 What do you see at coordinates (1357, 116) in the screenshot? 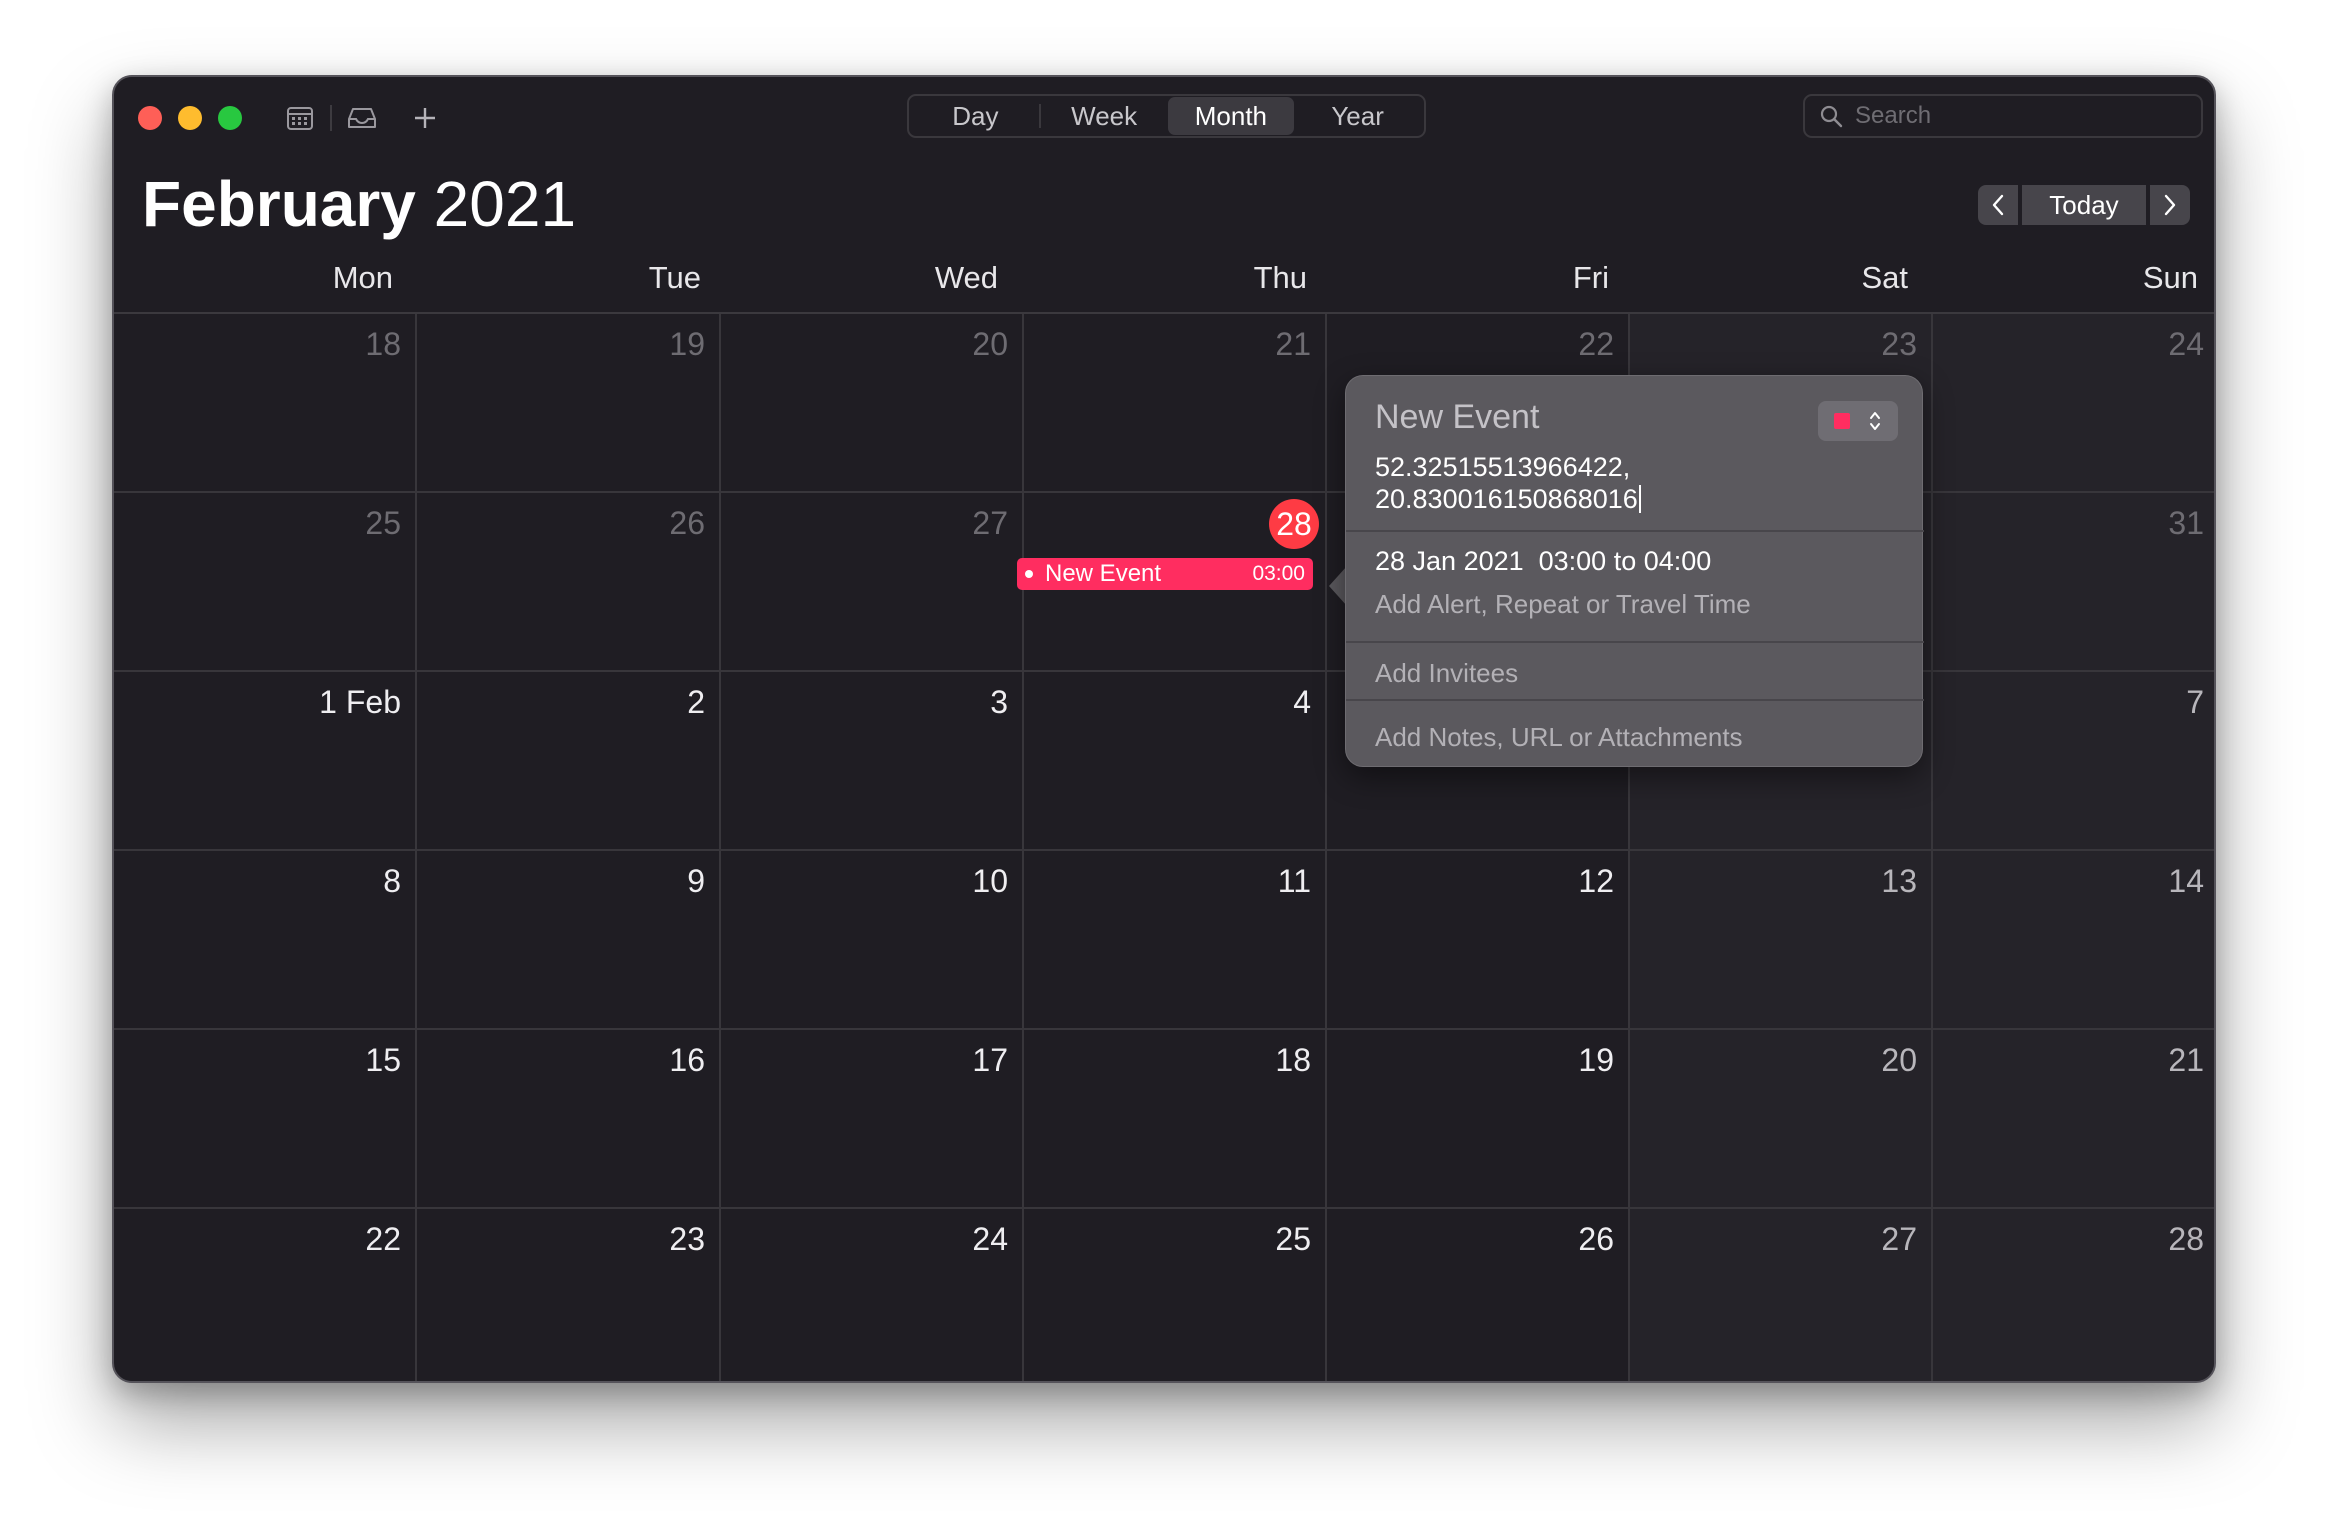
I see `tab-year: Year` at bounding box center [1357, 116].